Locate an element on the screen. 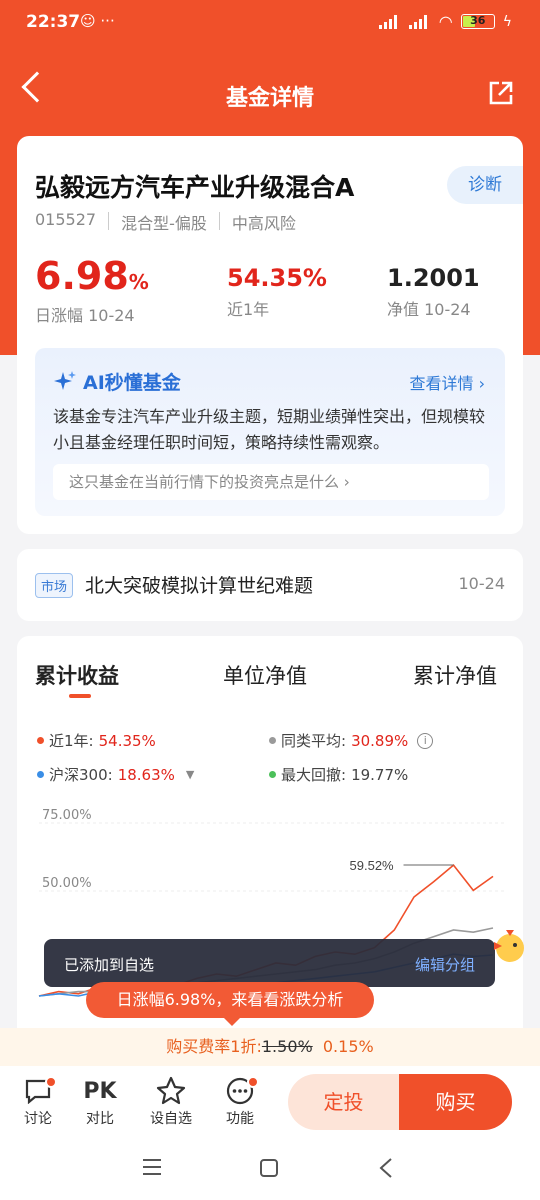 Image resolution: width=540 pixels, height=1200 pixels. fund-risk: 中高风险 is located at coordinates (263, 223).